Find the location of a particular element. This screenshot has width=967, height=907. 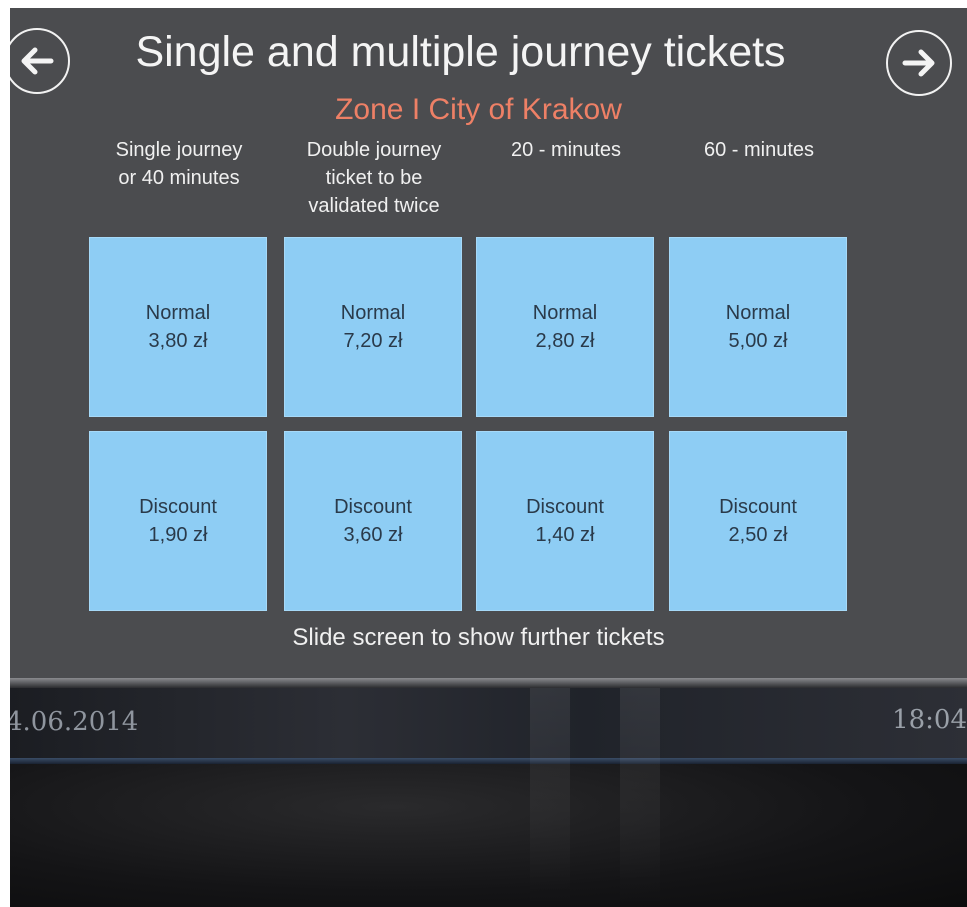

column-label-20min: 20 - minutes is located at coordinates (566, 150).